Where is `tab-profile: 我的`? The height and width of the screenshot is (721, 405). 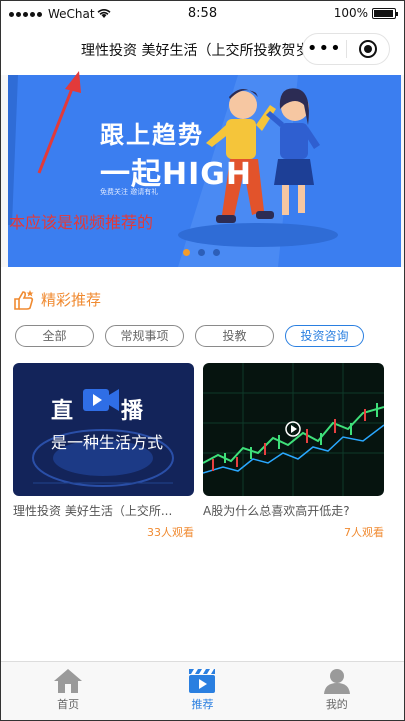 tab-profile: 我的 is located at coordinates (337, 691).